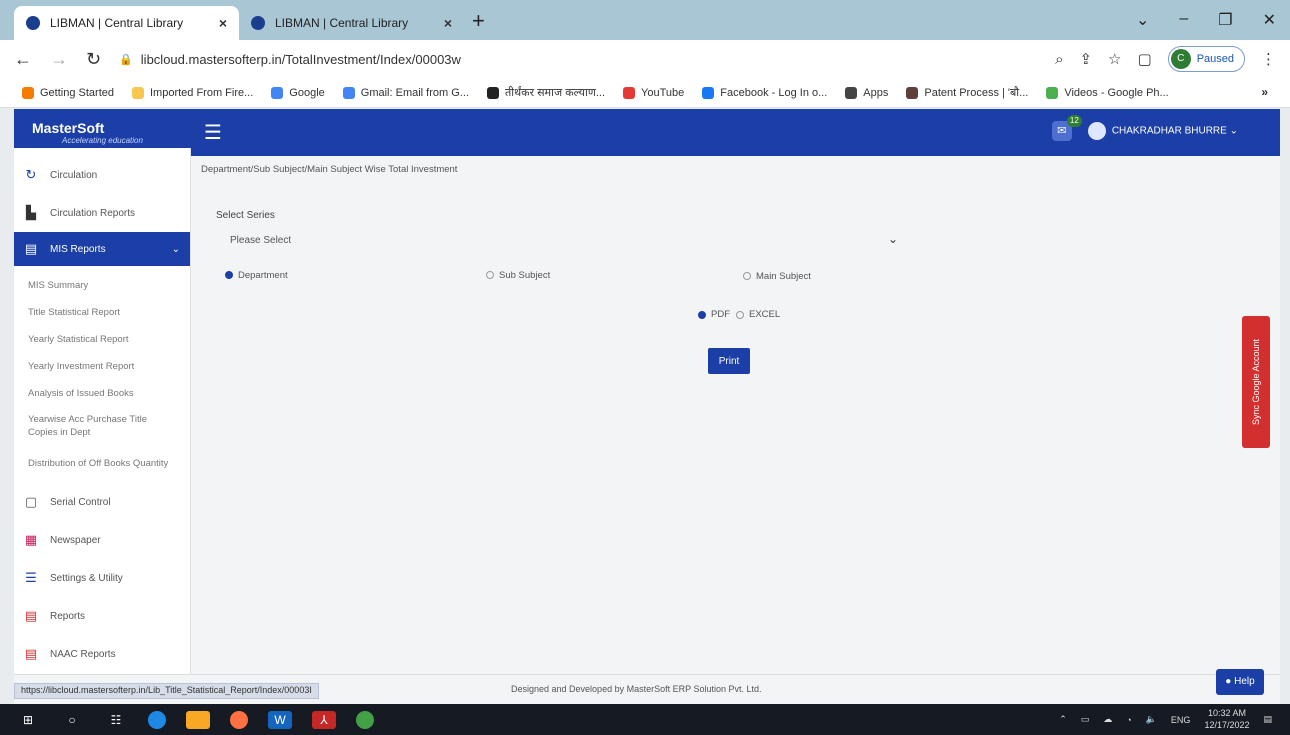 The height and width of the screenshot is (735, 1290). Describe the element at coordinates (28, 720) in the screenshot. I see `windows-start-icon: ⊞` at that location.